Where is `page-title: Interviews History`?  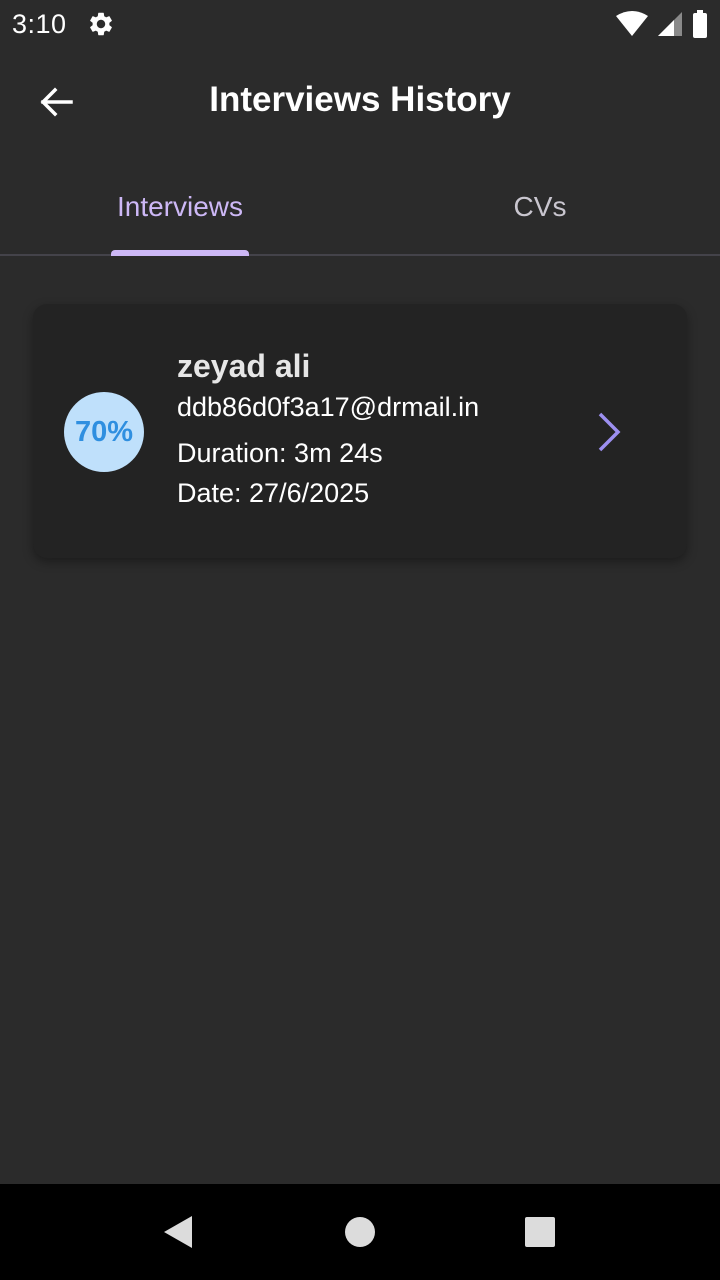
page-title: Interviews History is located at coordinates (360, 99).